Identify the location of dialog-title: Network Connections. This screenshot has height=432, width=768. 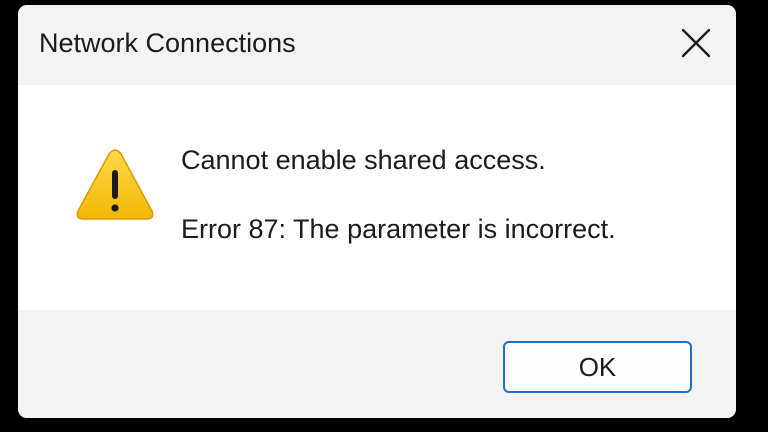
(167, 43).